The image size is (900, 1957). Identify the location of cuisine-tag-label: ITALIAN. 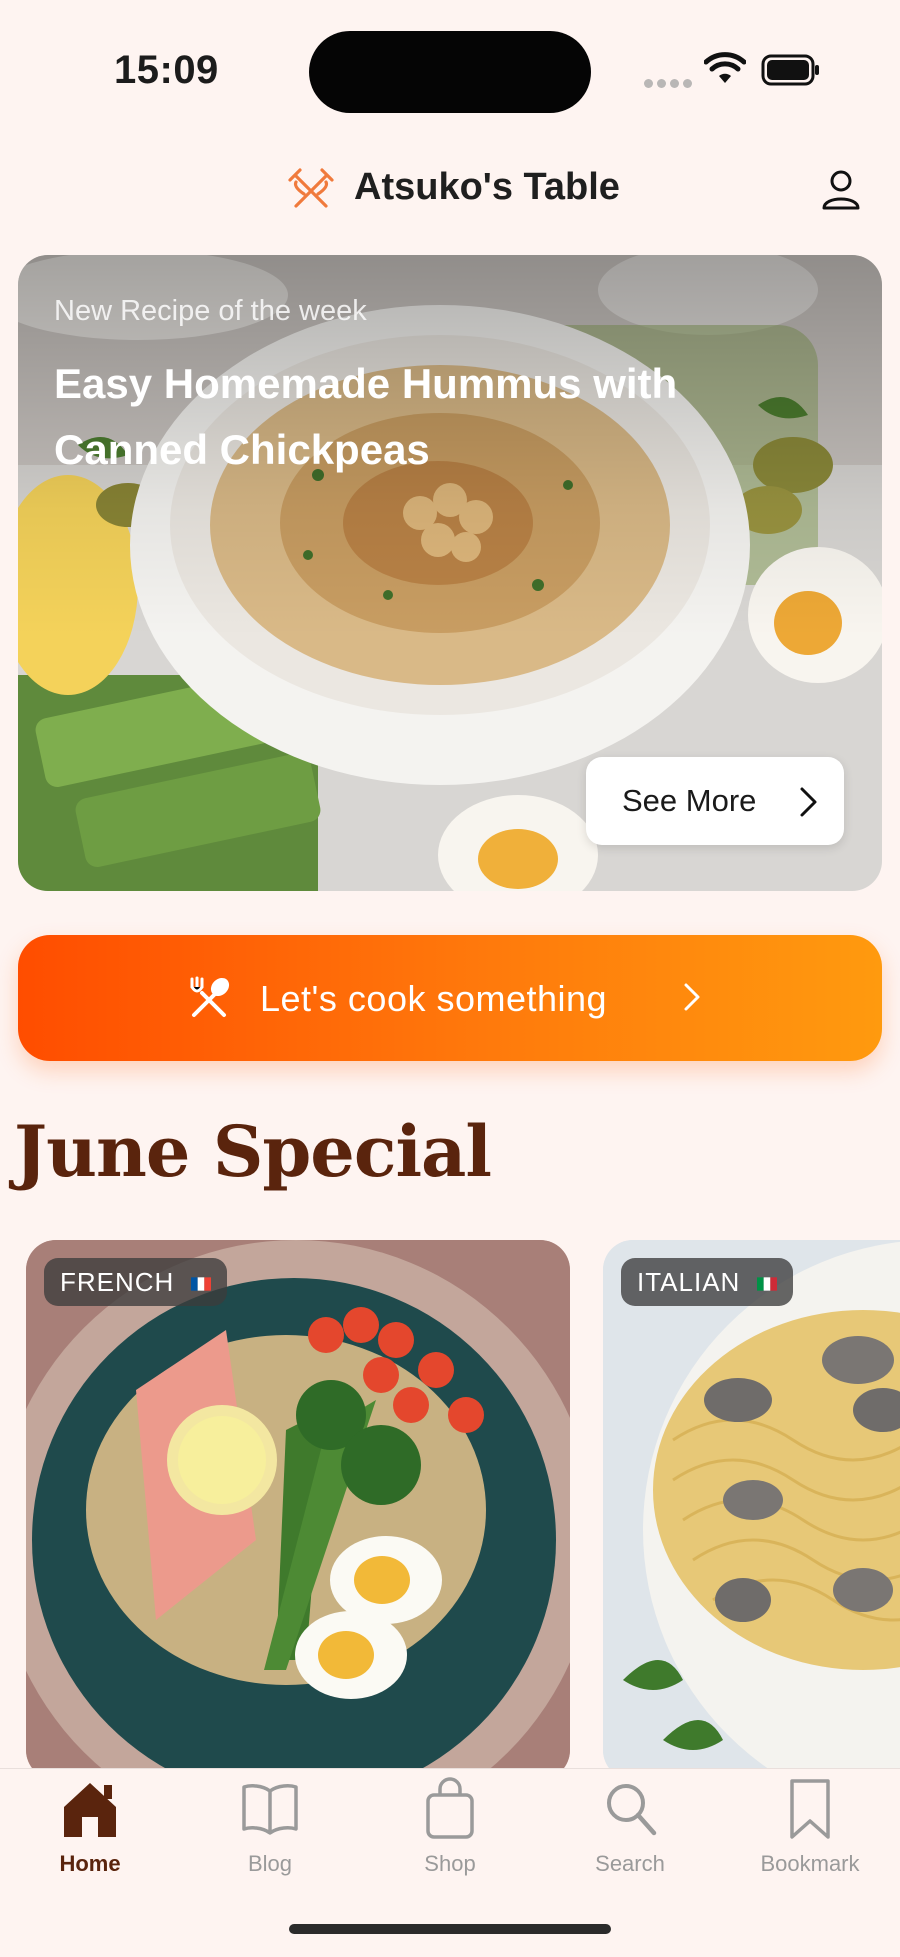
(689, 1282).